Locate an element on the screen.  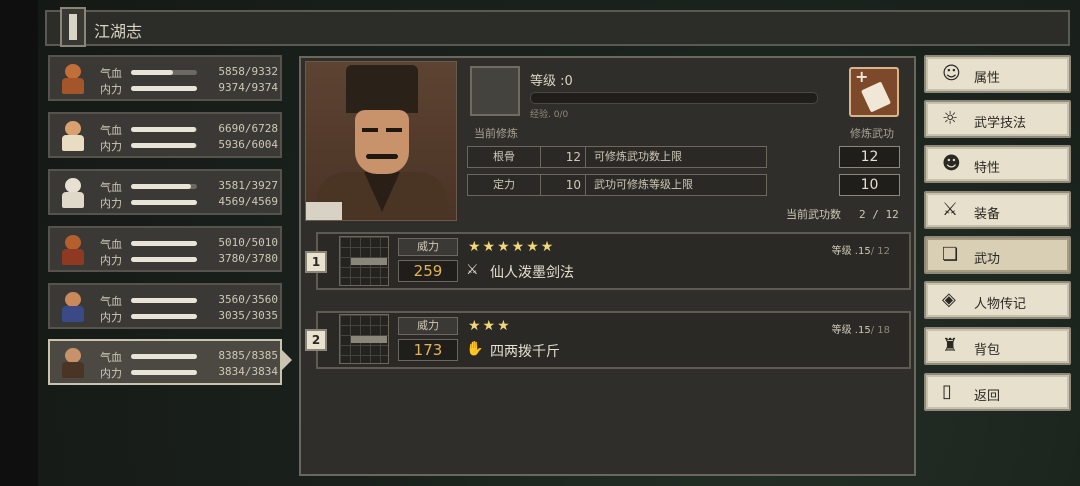
attribute-name: 根骨 is located at coordinates (504, 157).